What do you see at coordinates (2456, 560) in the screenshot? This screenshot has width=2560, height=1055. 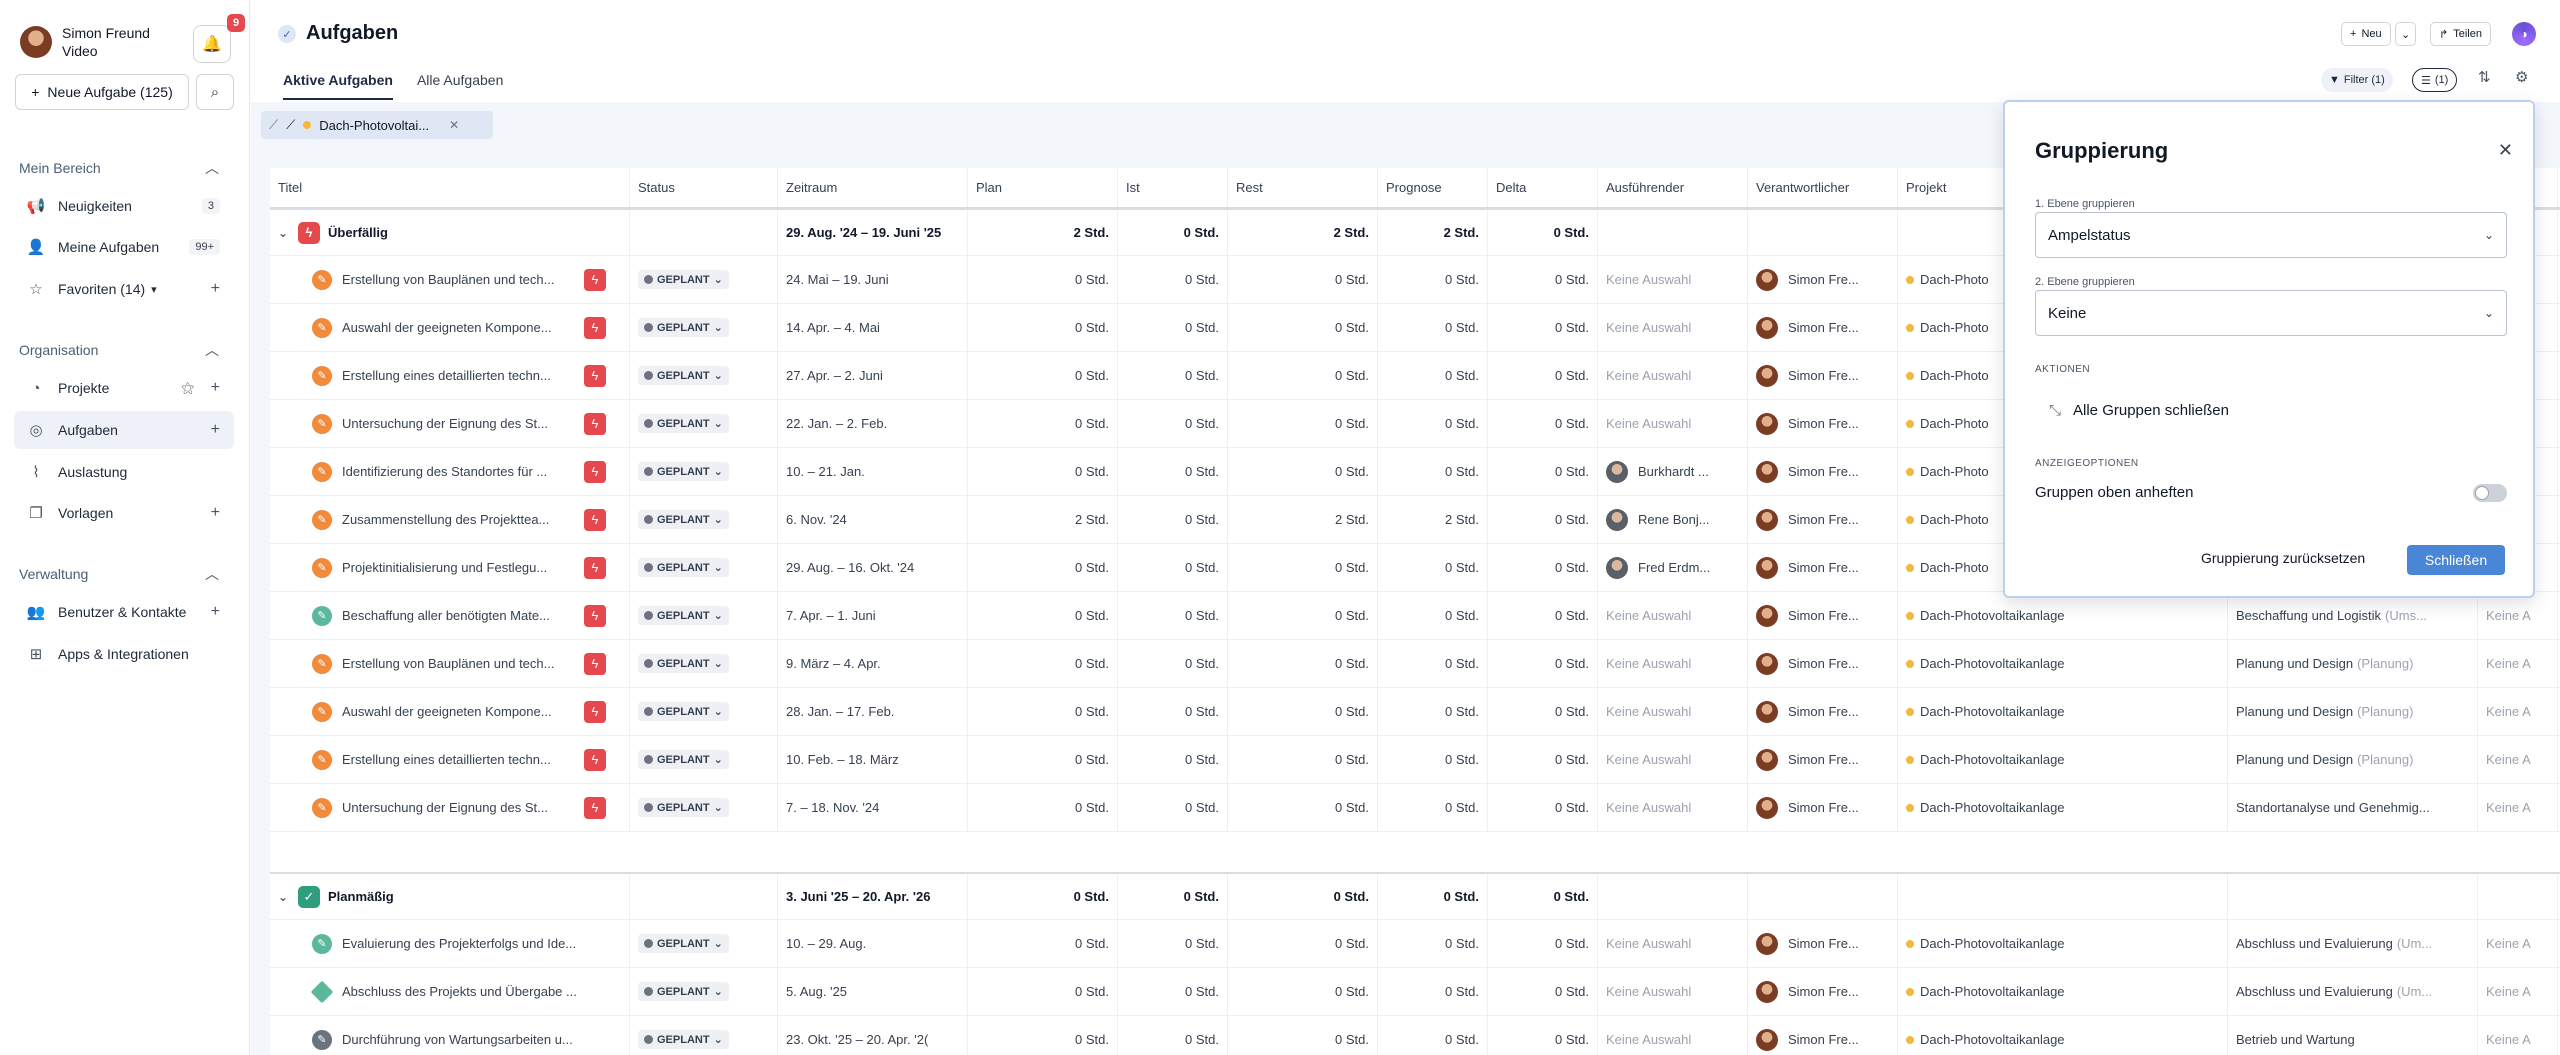 I see `close-button: Schließen` at bounding box center [2456, 560].